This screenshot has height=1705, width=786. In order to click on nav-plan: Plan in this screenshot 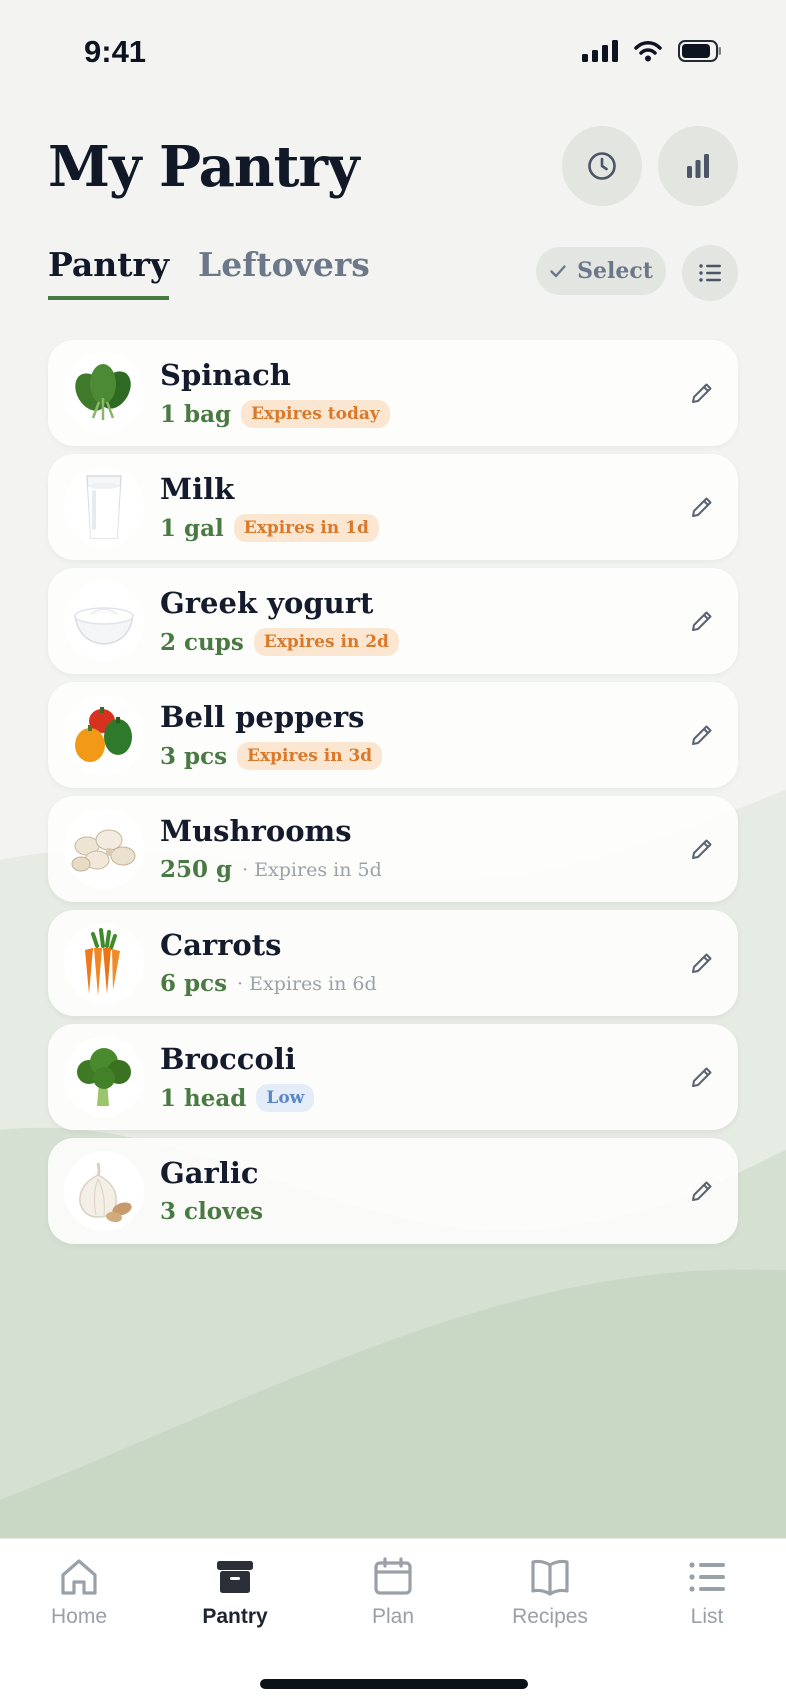, I will do `click(393, 1592)`.